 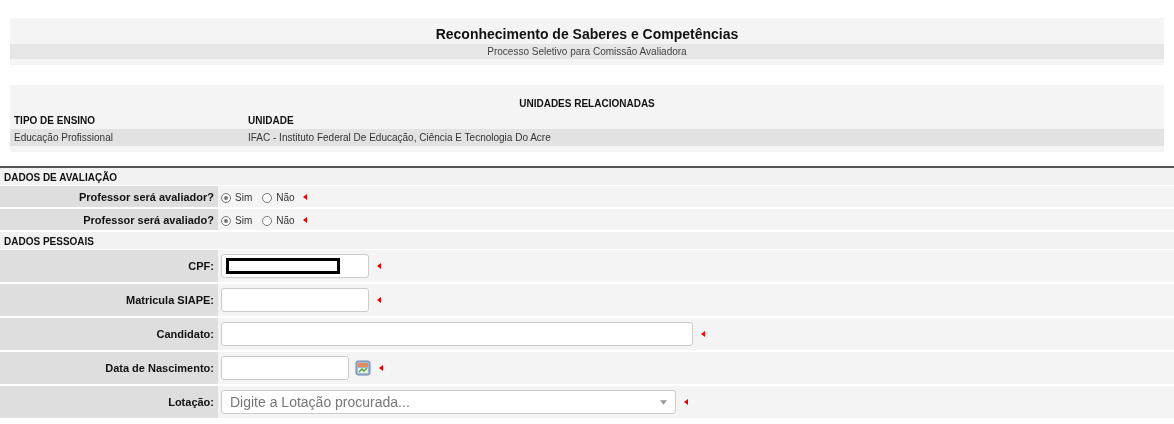 What do you see at coordinates (587, 177) in the screenshot?
I see `section-header: DADOS DE AVALIAÇÃO` at bounding box center [587, 177].